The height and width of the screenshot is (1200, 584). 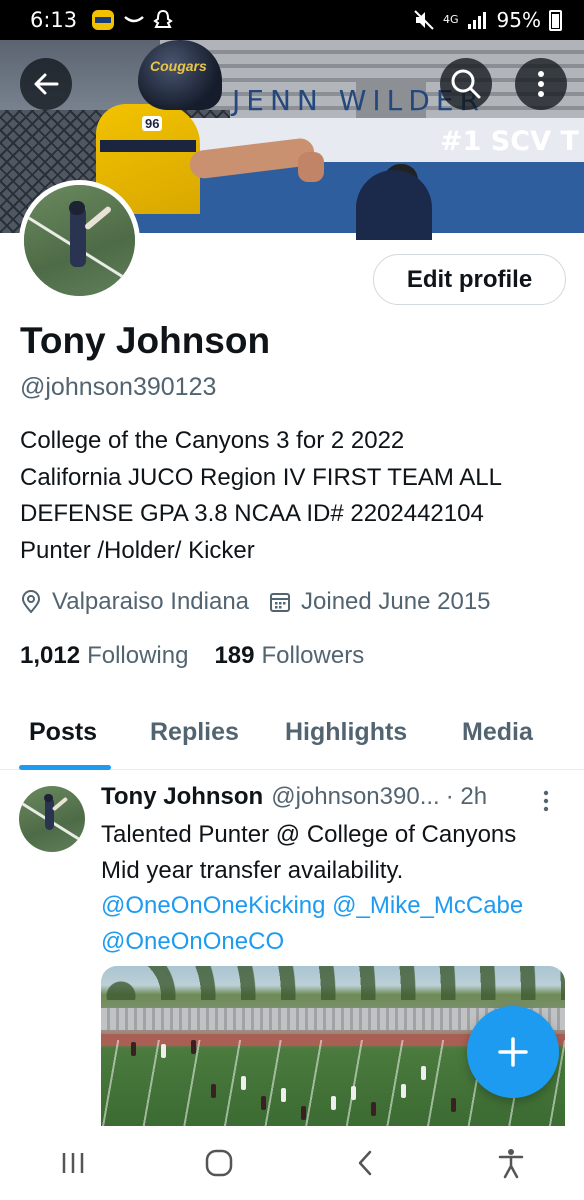 I want to click on compose-button, so click(x=513, y=1052).